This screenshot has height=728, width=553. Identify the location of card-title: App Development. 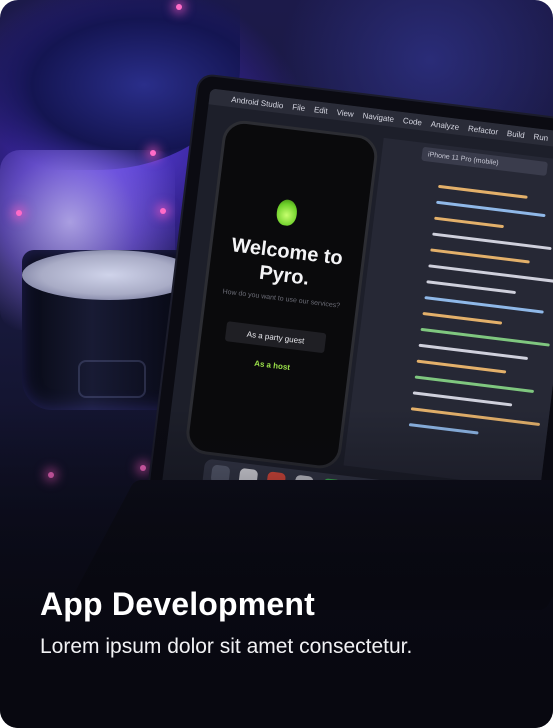
(178, 604).